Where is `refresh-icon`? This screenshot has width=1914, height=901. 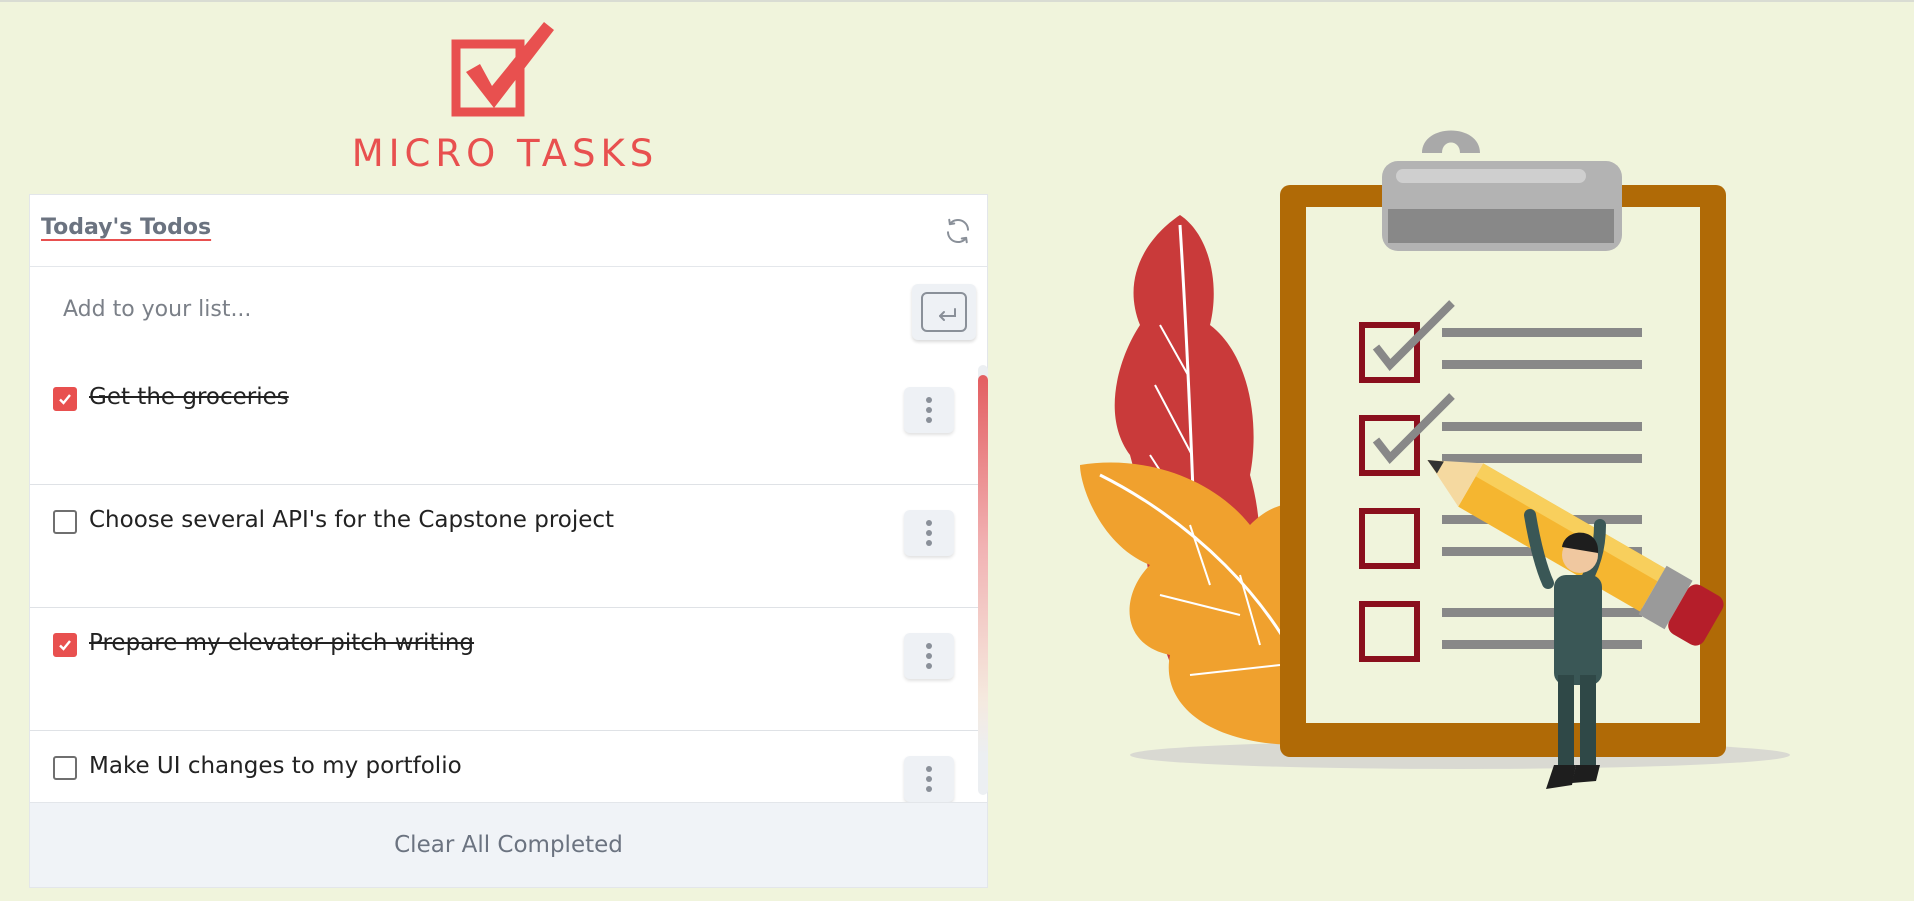 refresh-icon is located at coordinates (958, 231).